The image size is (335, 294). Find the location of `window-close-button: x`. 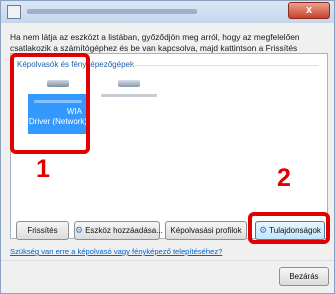

window-close-button: x is located at coordinates (309, 10).